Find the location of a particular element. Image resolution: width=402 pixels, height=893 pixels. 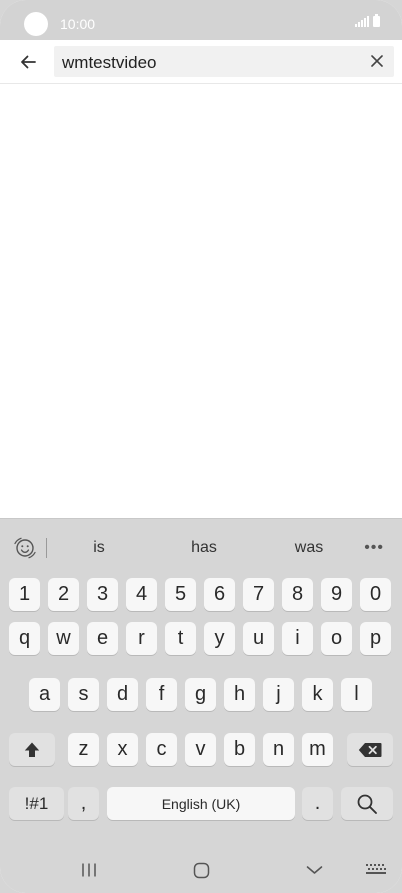

key-1: 1 is located at coordinates (24, 594).